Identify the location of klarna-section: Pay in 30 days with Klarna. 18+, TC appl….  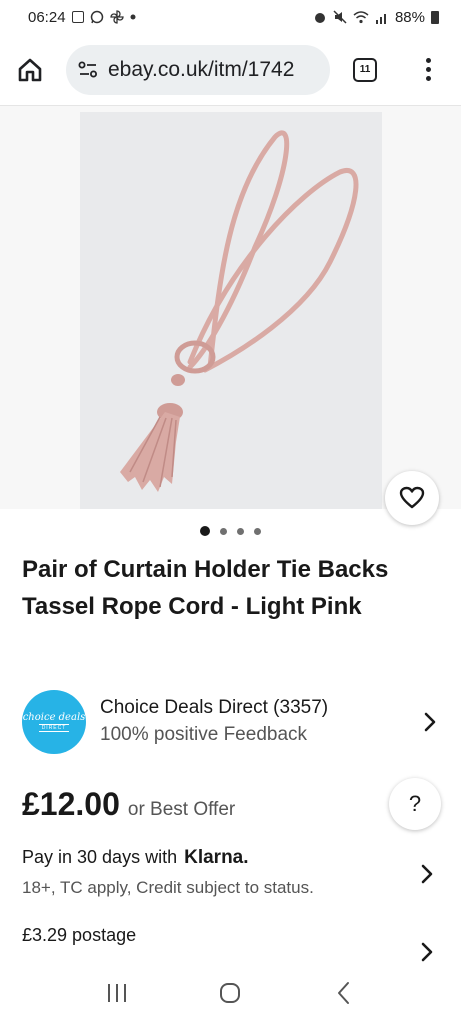
(232, 873).